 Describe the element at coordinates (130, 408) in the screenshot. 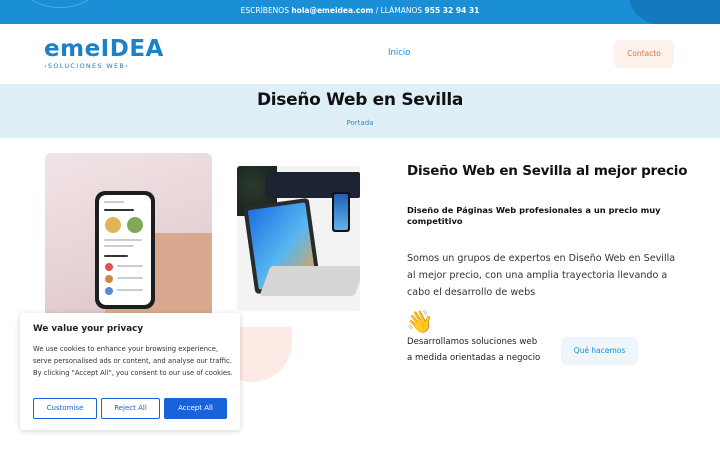

I see `reject-all-button: Reject All` at that location.